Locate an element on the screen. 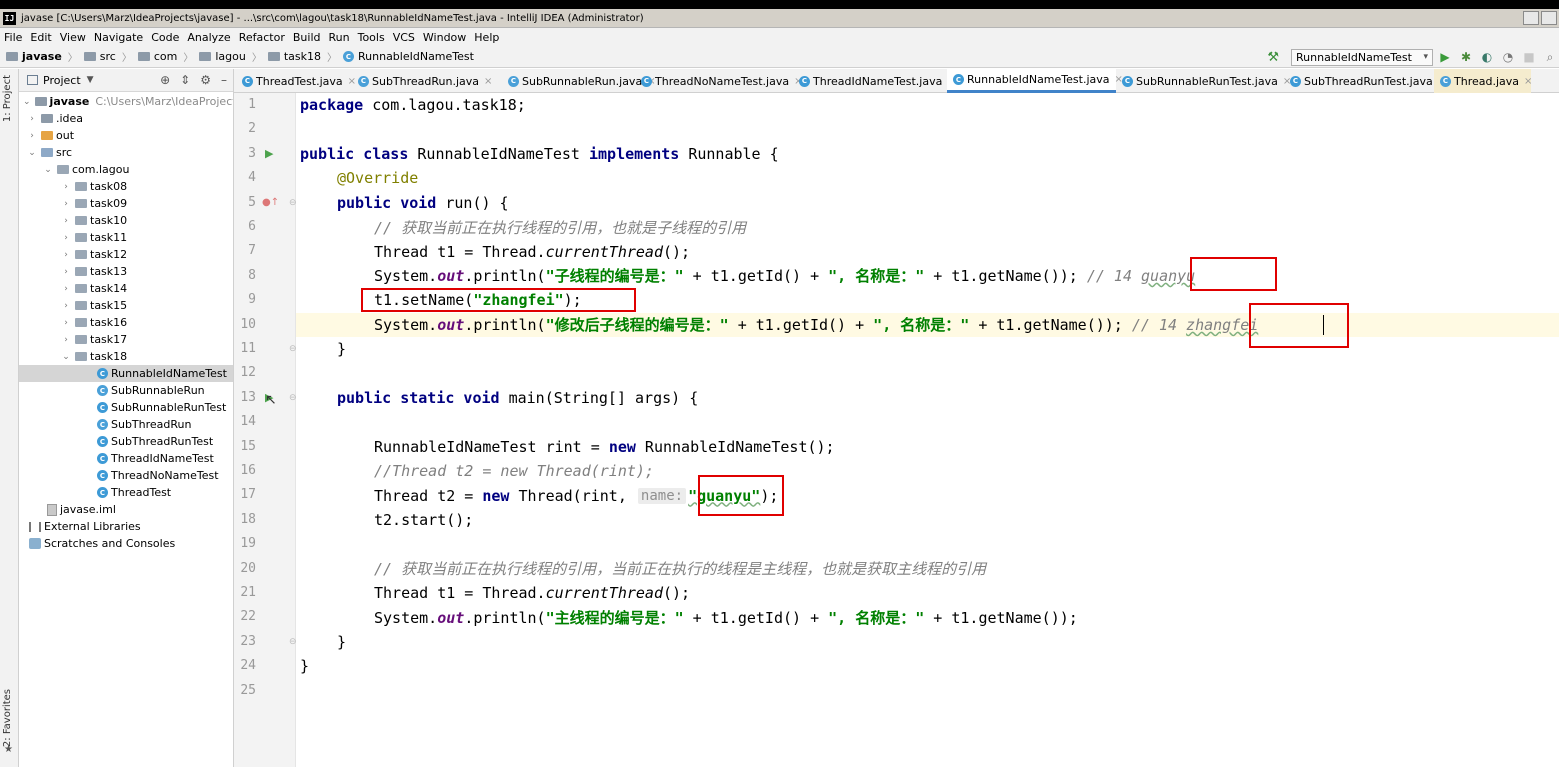  debug-icon: ✱ is located at coordinates (1466, 57).